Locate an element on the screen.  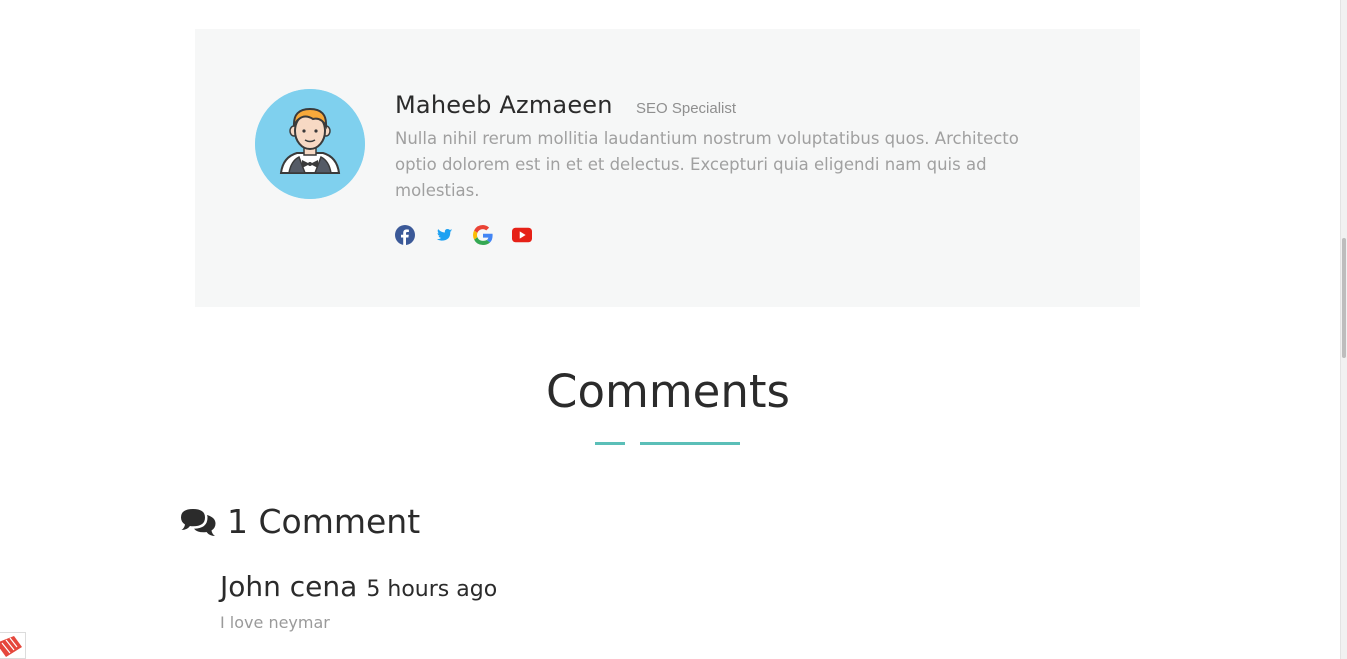
twitter-link is located at coordinates (444, 235).